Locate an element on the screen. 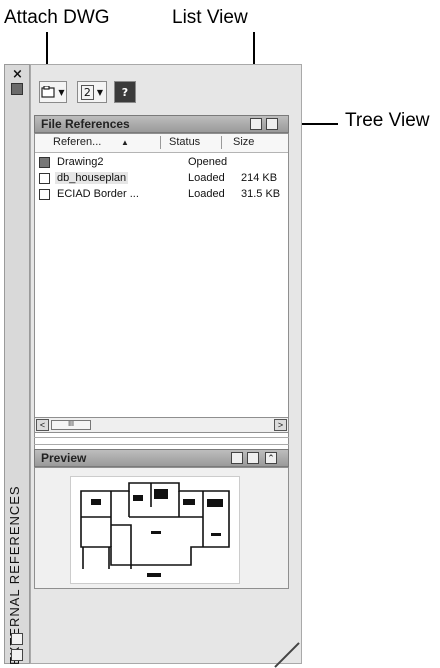  help-button: ? is located at coordinates (125, 92).